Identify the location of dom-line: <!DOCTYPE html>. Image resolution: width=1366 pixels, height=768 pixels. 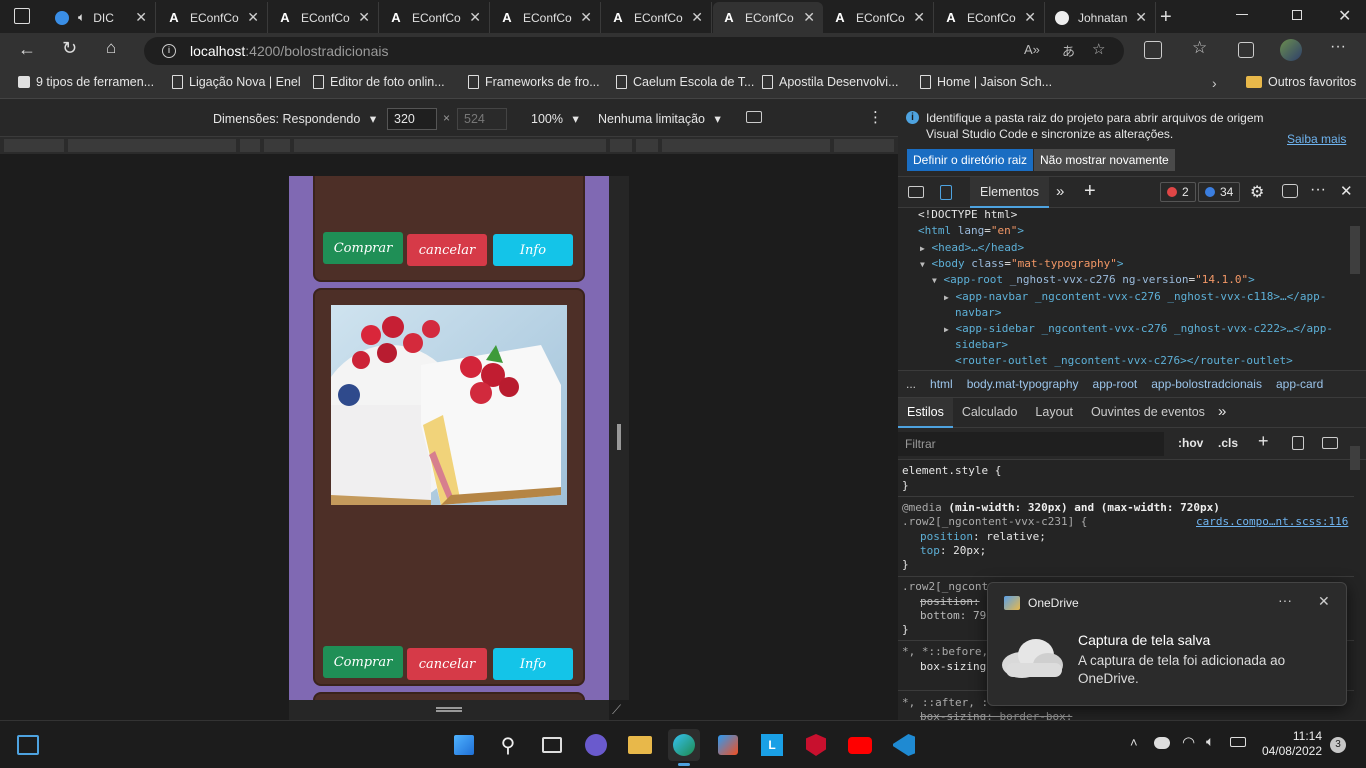
(967, 214).